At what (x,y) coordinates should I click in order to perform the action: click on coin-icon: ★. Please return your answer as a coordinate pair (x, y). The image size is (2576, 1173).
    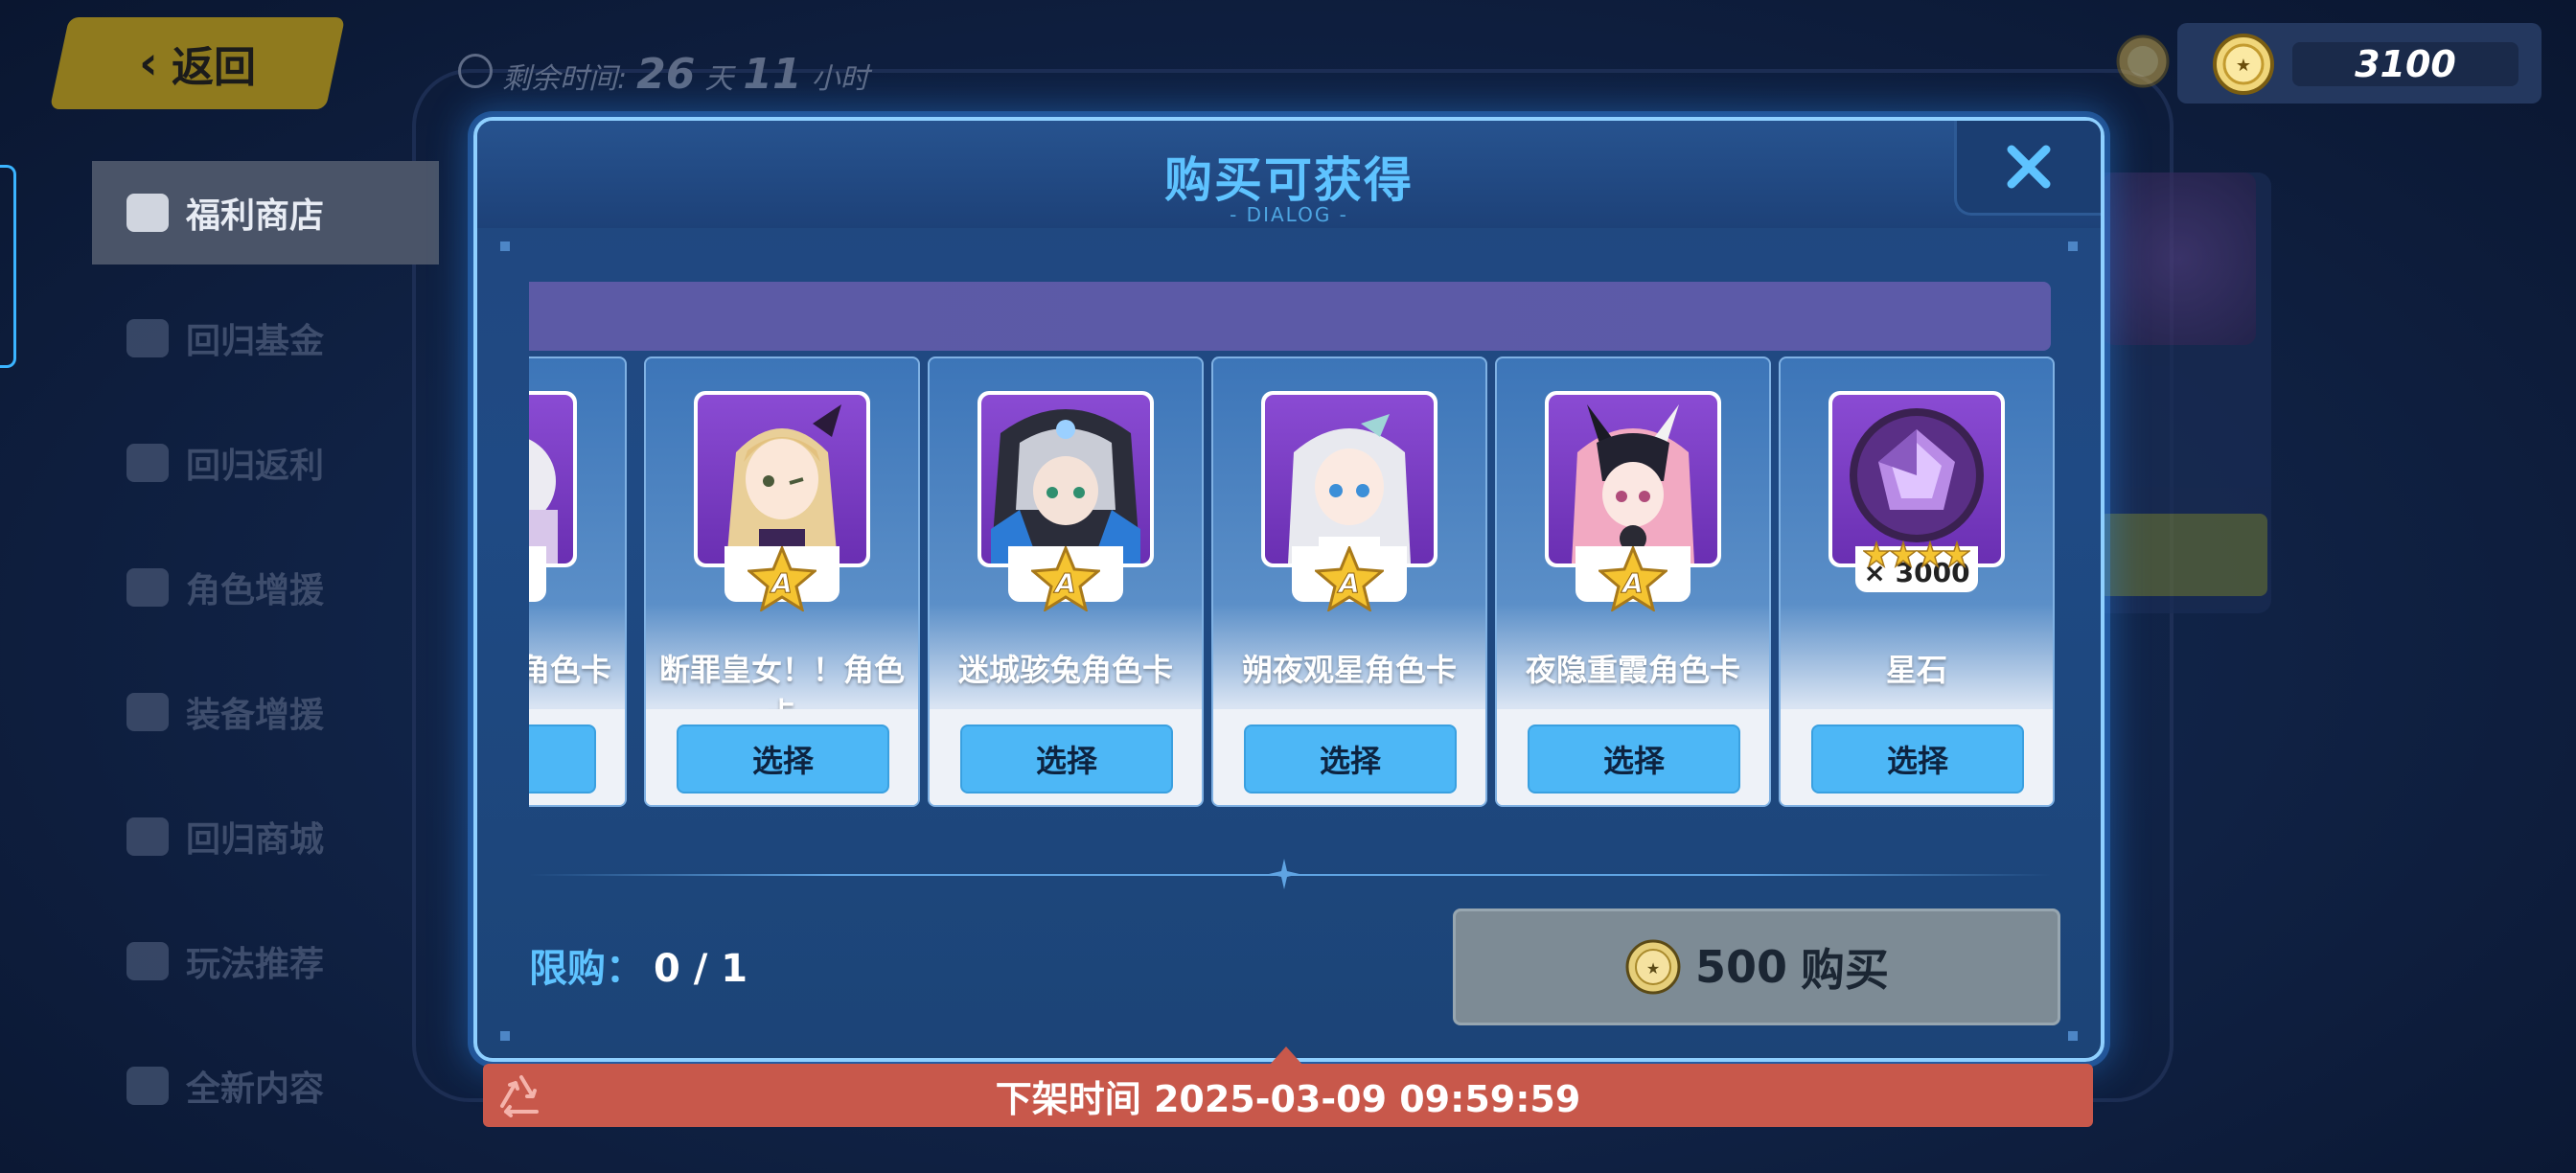
    Looking at the image, I should click on (1653, 967).